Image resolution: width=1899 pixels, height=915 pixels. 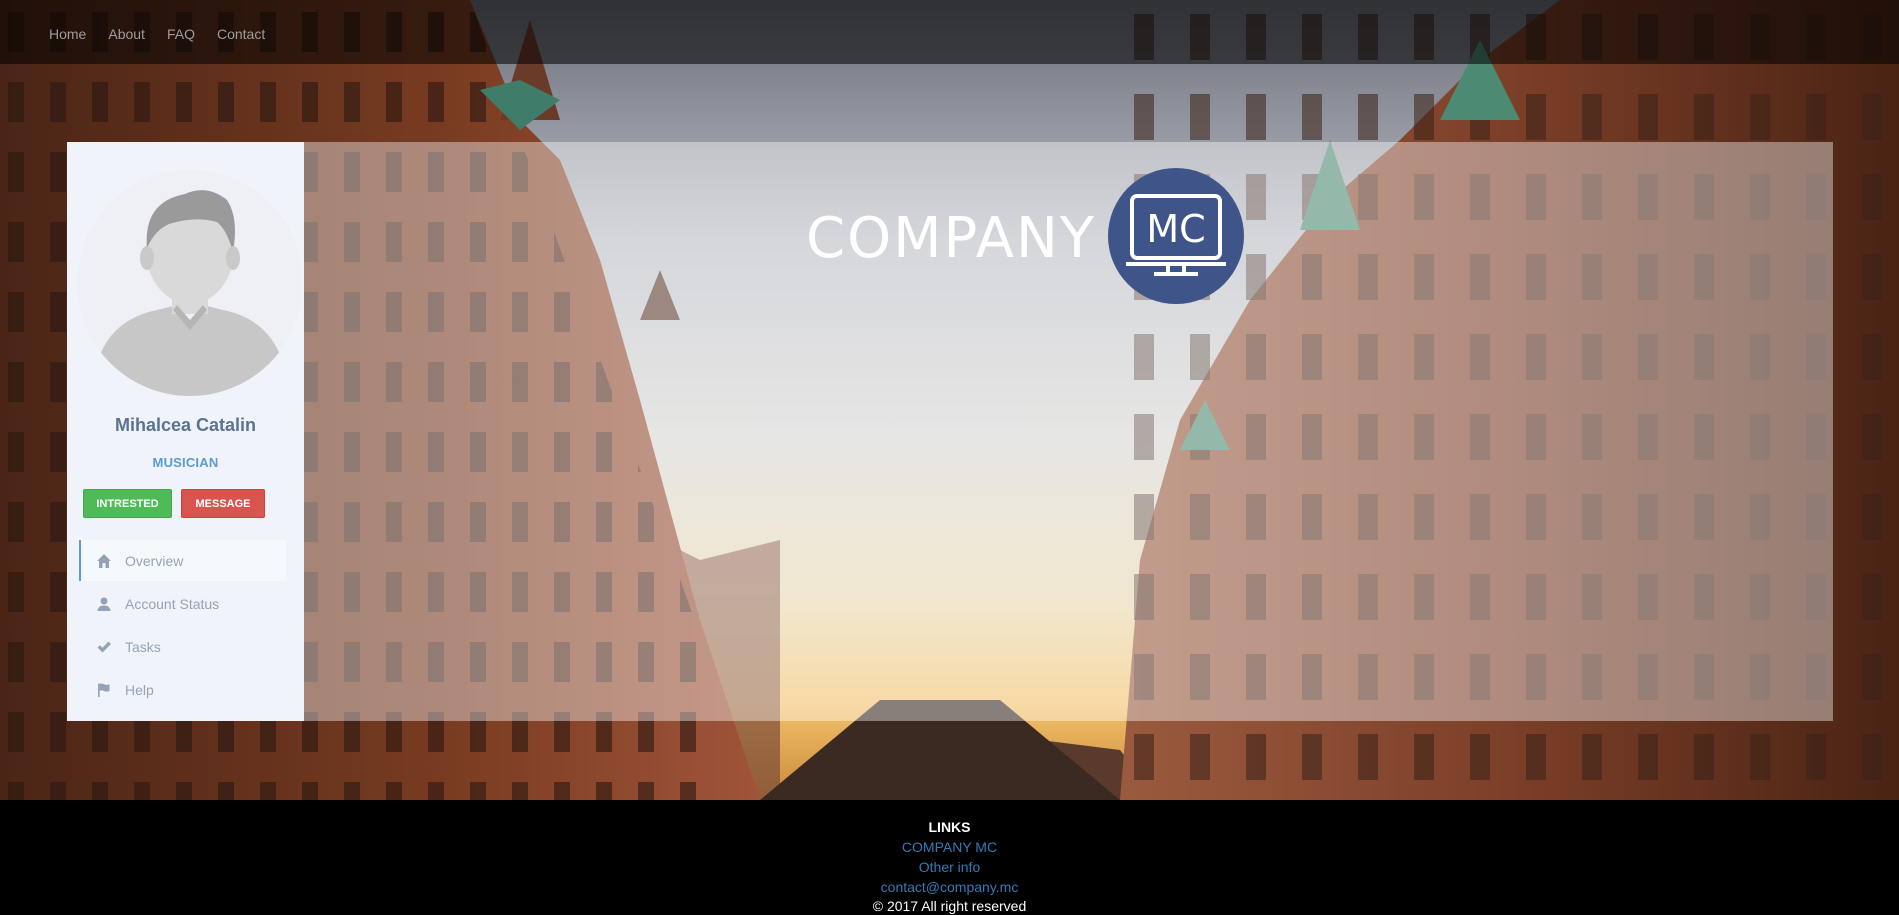 What do you see at coordinates (154, 560) in the screenshot?
I see `menu-item-label: Overview` at bounding box center [154, 560].